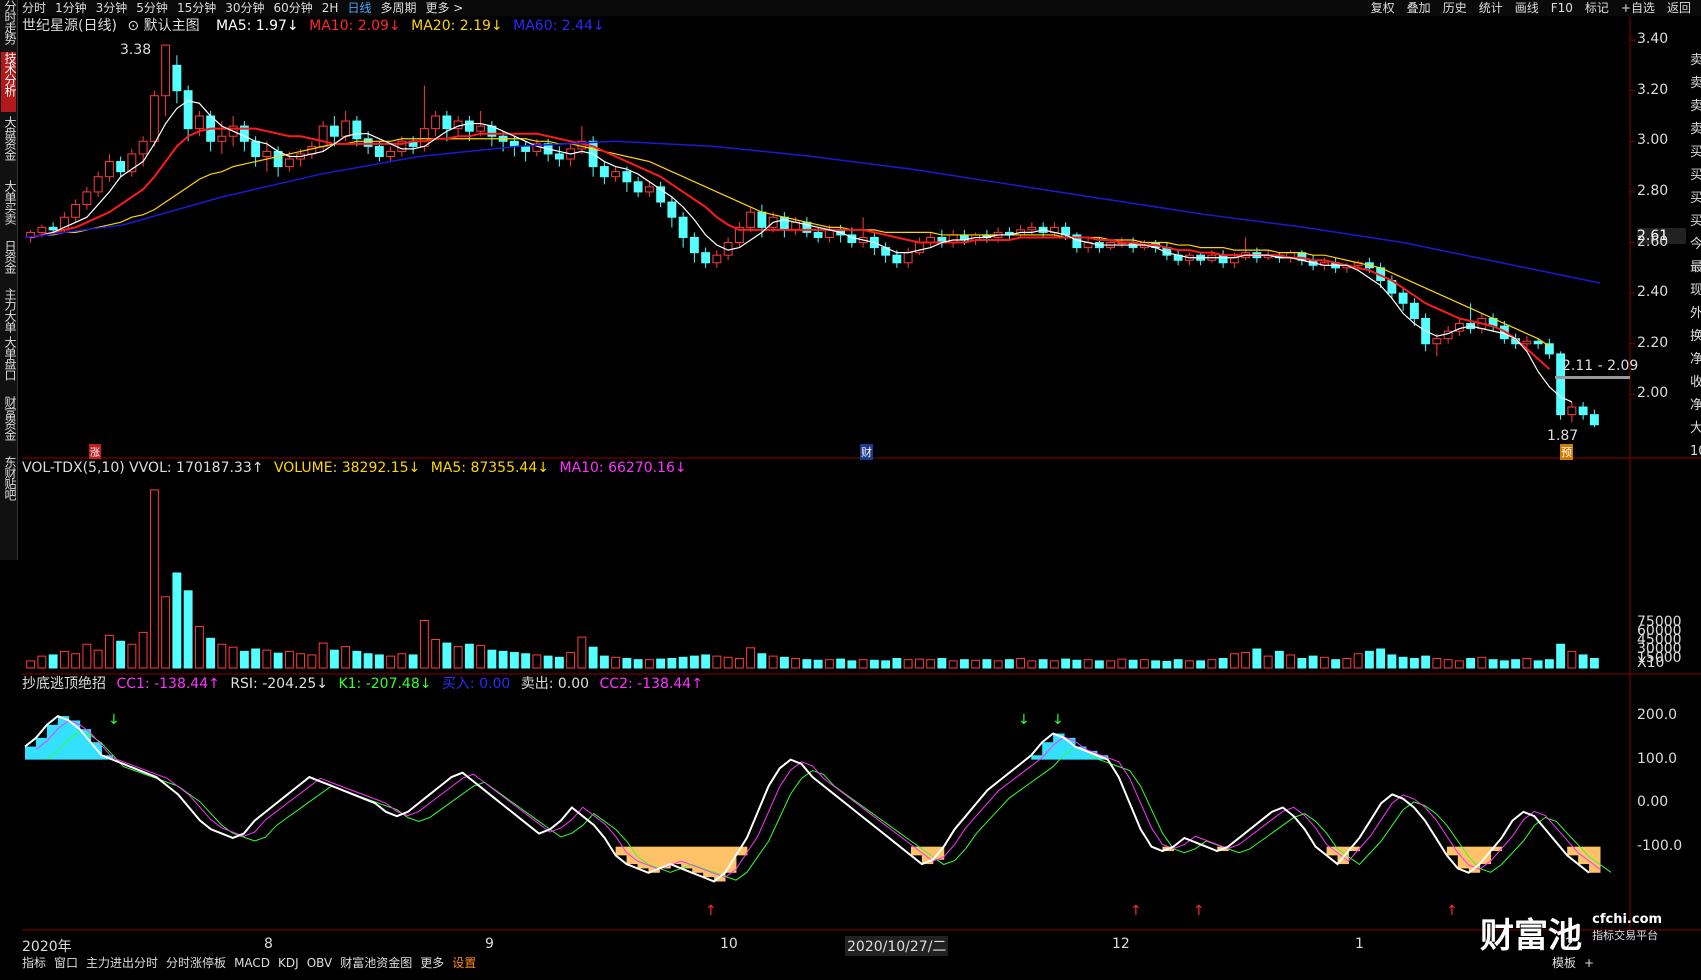 This screenshot has height=980, width=1701. Describe the element at coordinates (320, 963) in the screenshot. I see `bottom-tab-6: OBV` at that location.